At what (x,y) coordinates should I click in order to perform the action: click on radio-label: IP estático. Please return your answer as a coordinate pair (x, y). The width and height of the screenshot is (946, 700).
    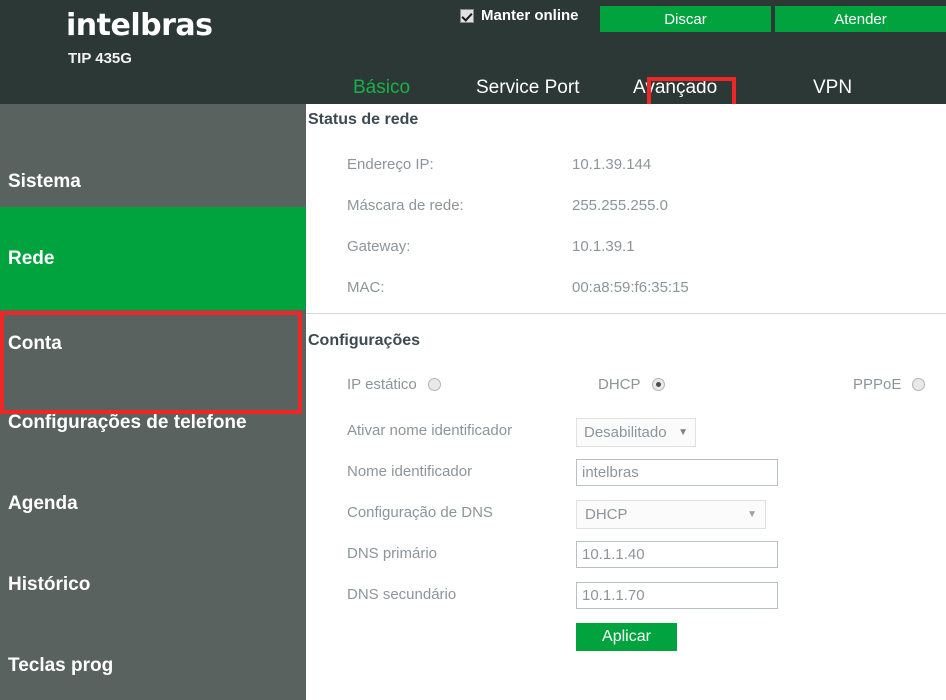
    Looking at the image, I should click on (382, 384).